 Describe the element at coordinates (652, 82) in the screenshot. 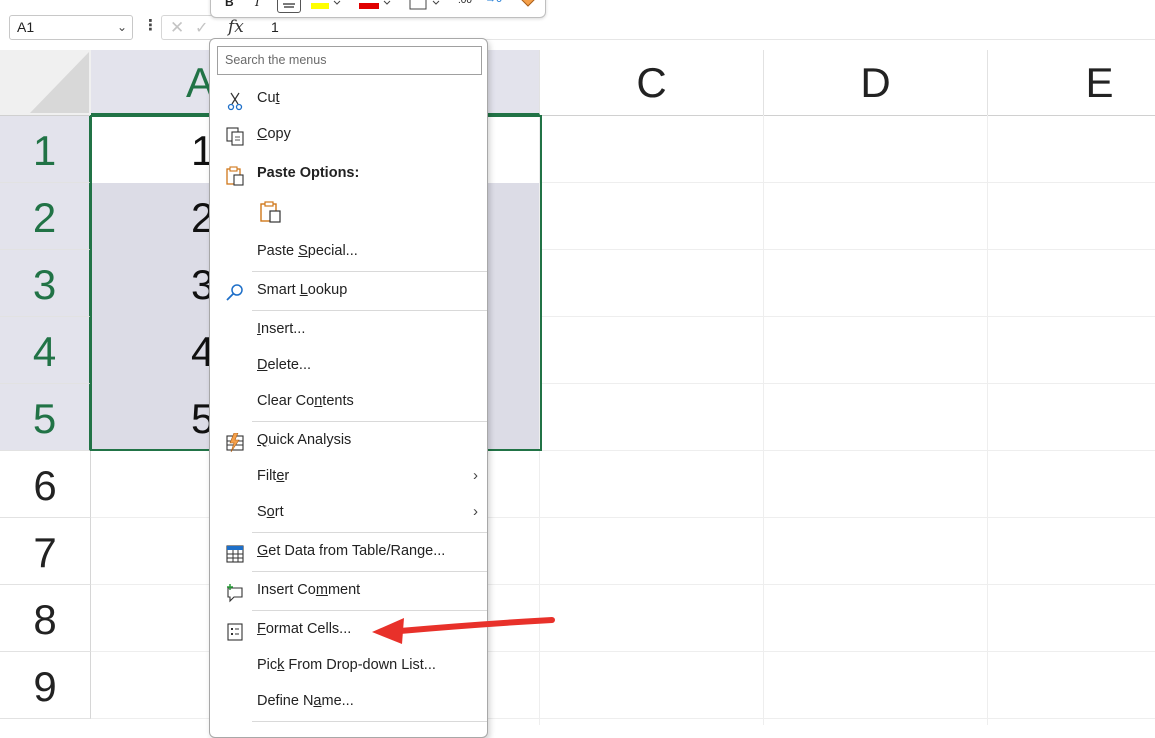

I see `column-header-c: C` at that location.